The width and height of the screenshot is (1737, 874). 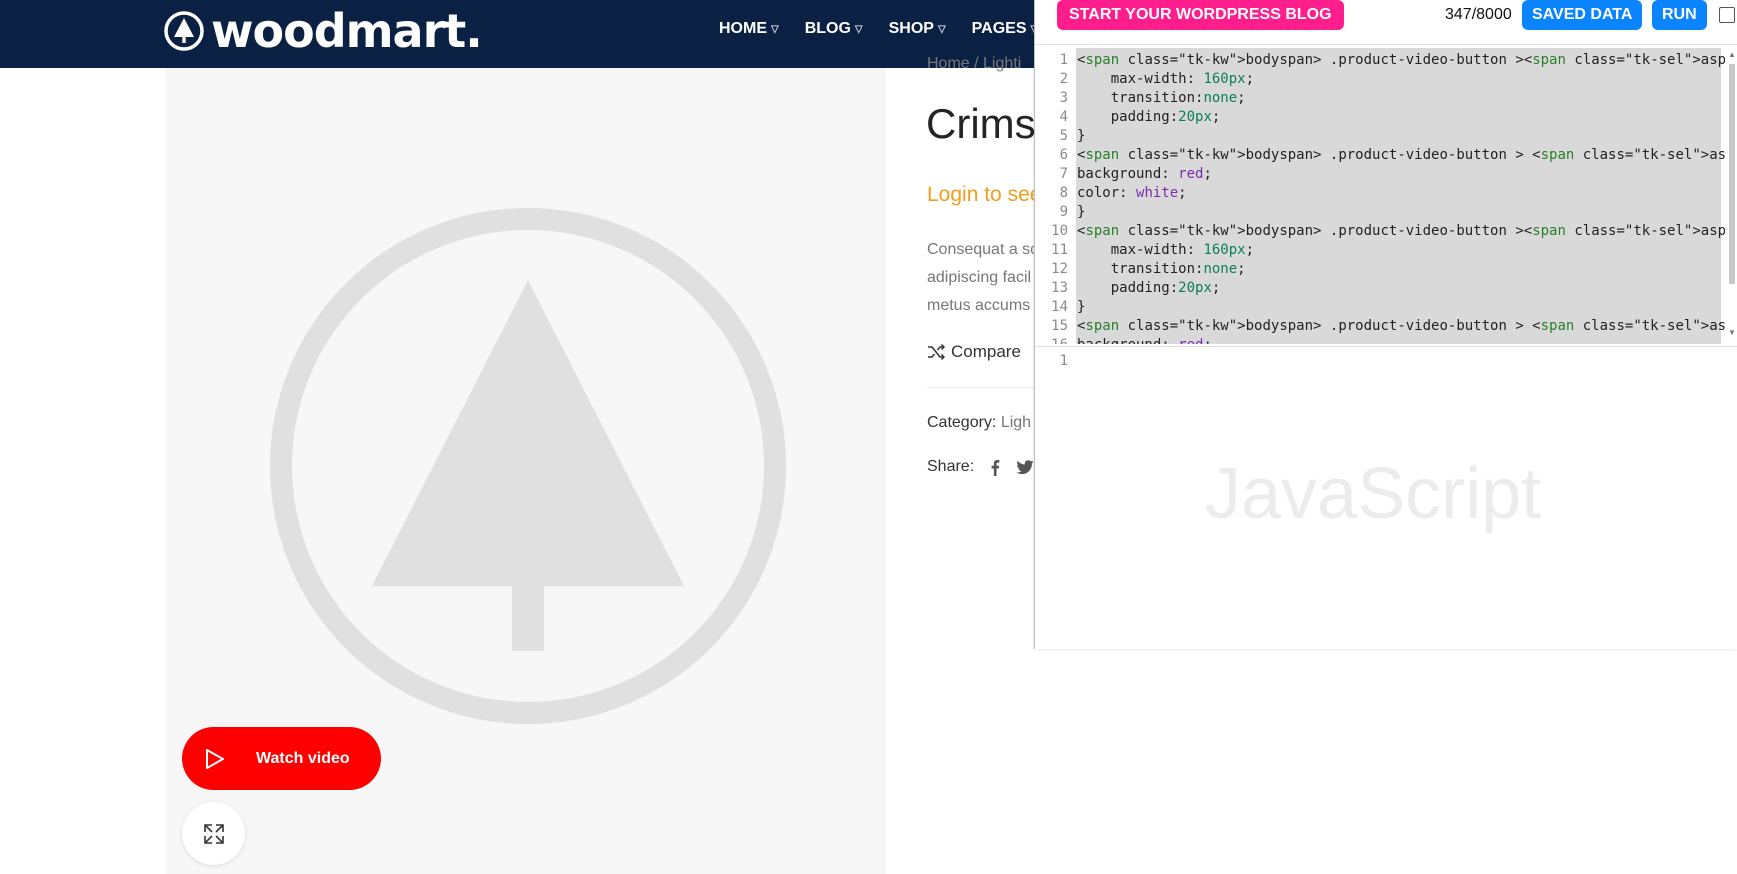 I want to click on line-number: 9, so click(x=1063, y=212).